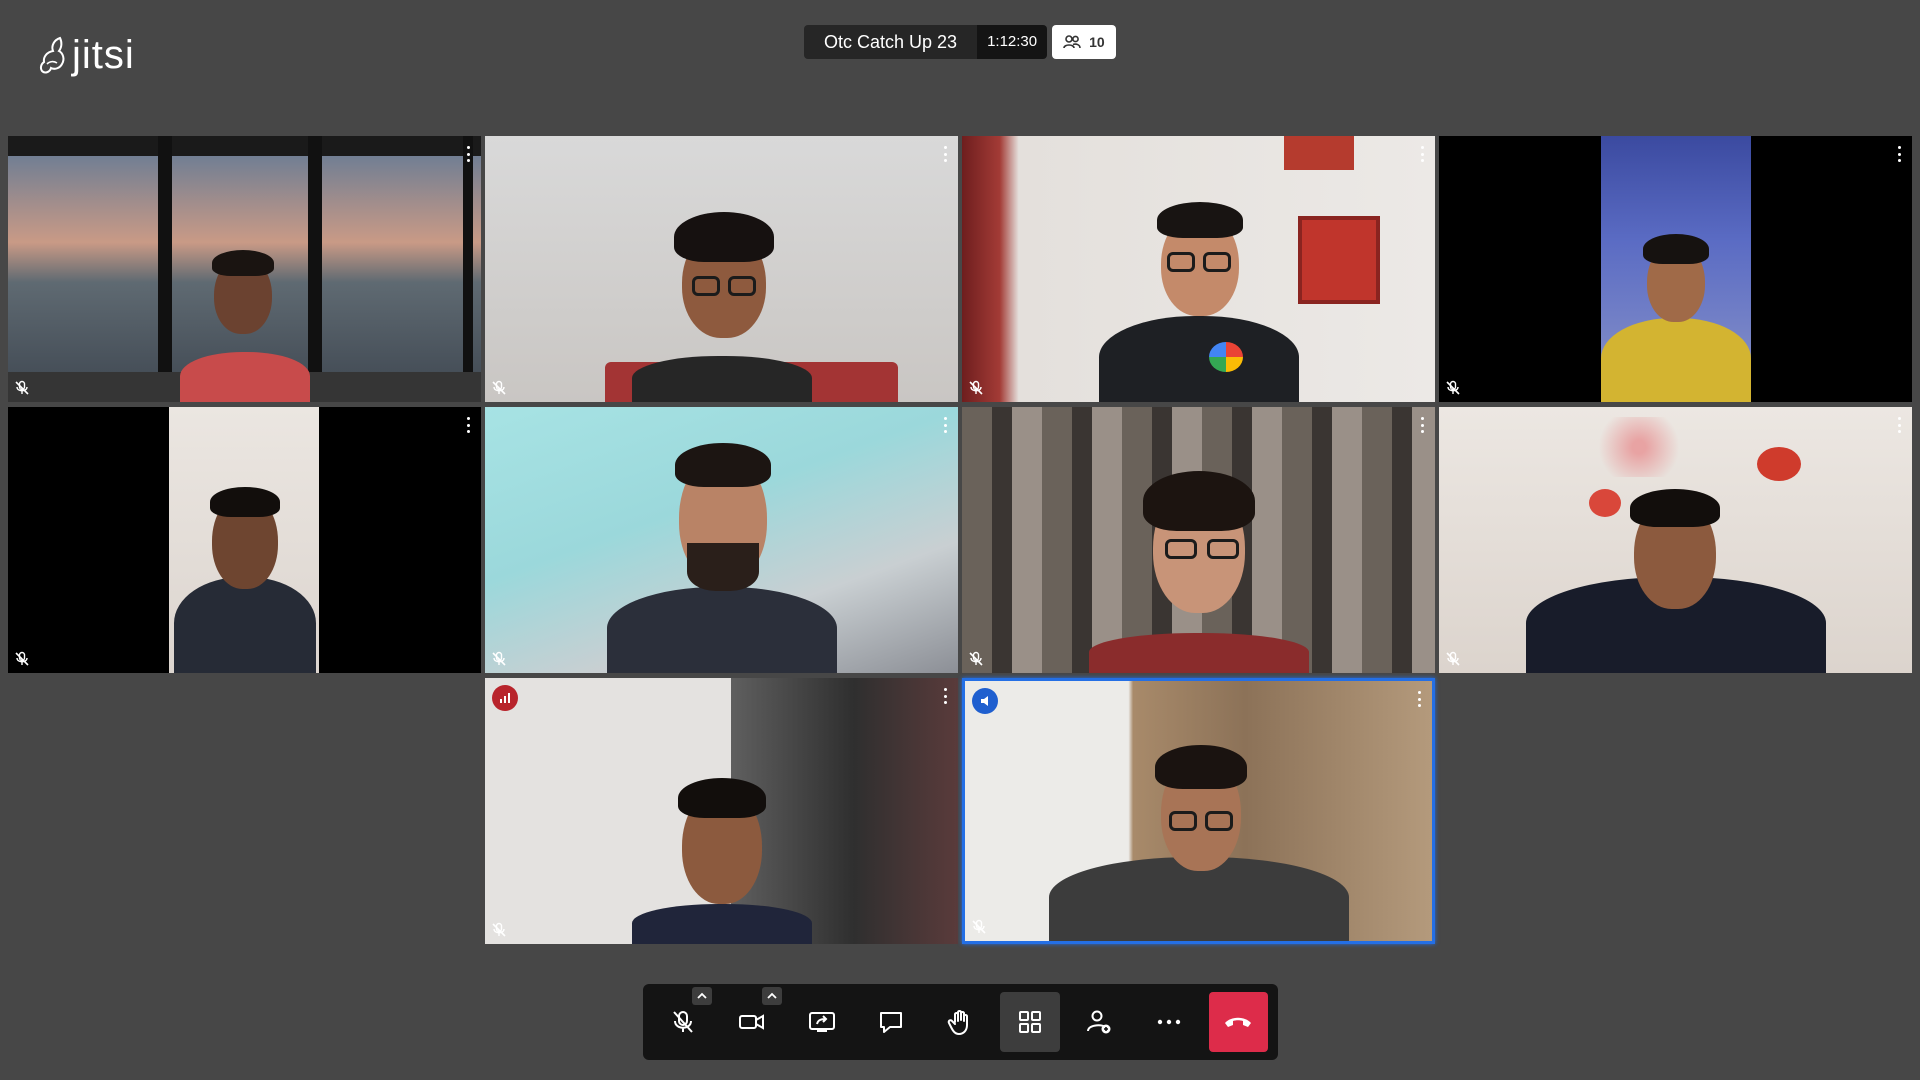  I want to click on grid-icon, so click(1029, 1022).